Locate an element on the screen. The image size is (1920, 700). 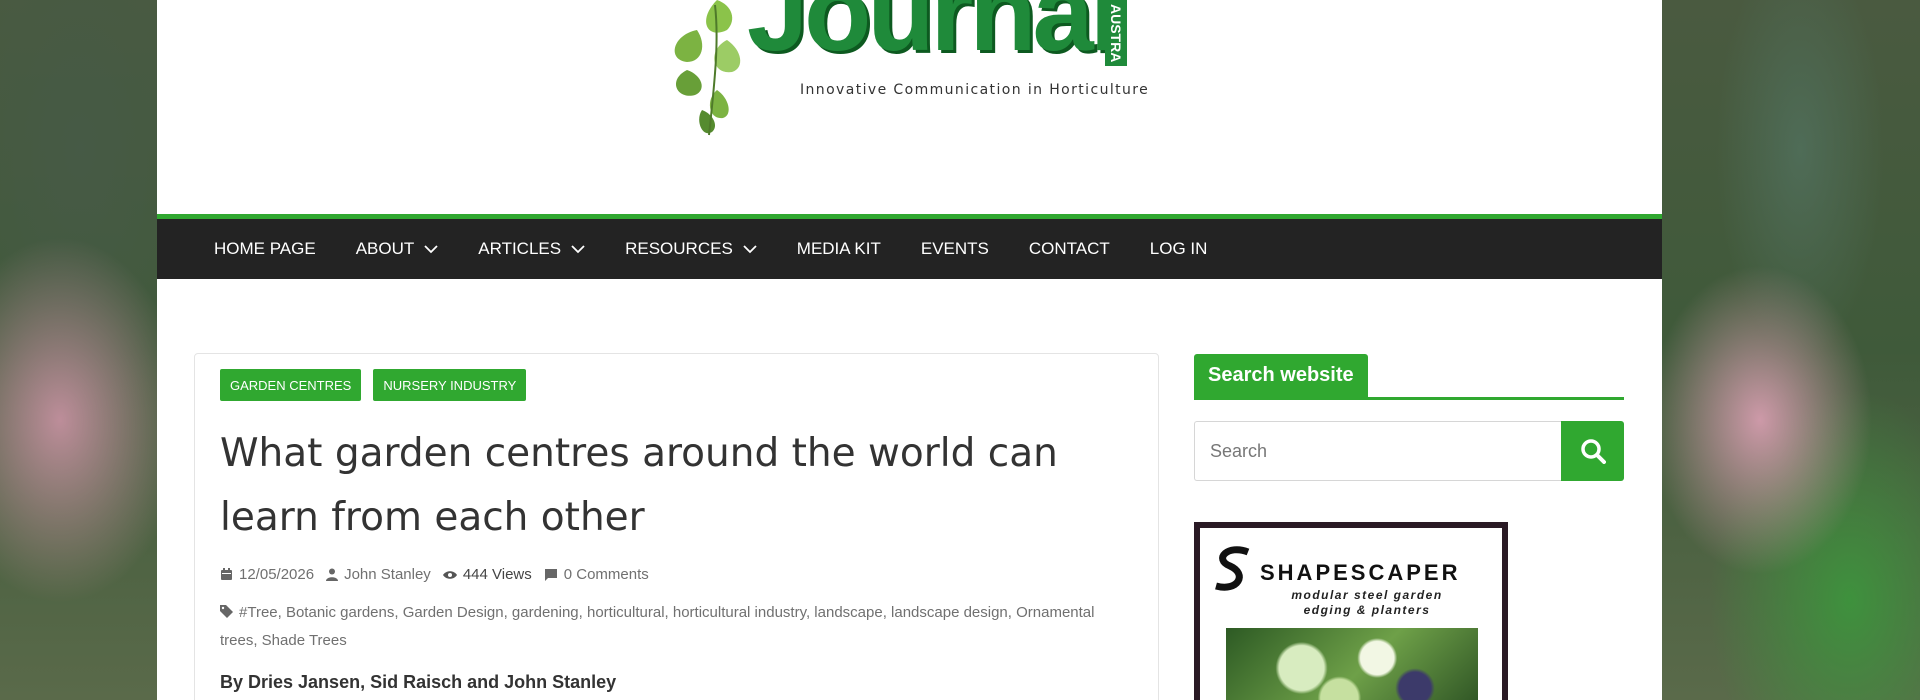
nav-label: HOME PAGE is located at coordinates (265, 248).